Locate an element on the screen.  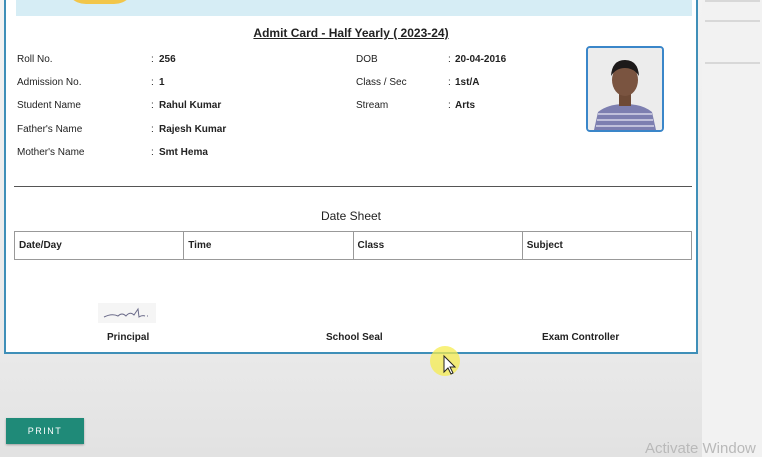
signature-scribble-icon is located at coordinates (125, 312).